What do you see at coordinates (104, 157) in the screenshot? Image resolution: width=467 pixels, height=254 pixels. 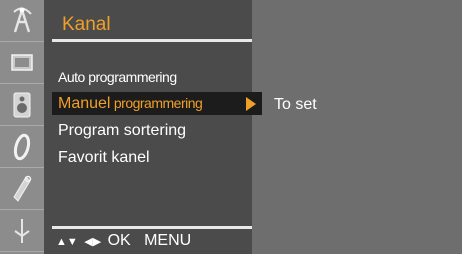 I see `menu-item-label: Favorit kanel` at bounding box center [104, 157].